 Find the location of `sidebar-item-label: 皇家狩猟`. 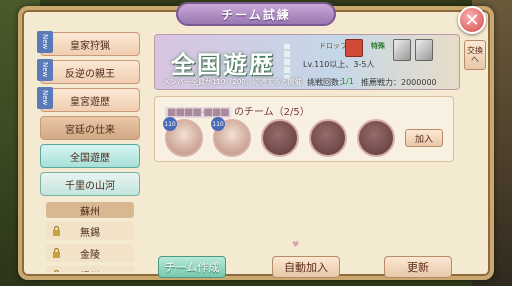

sidebar-item-label: 皇家狩猟 is located at coordinates (90, 46).